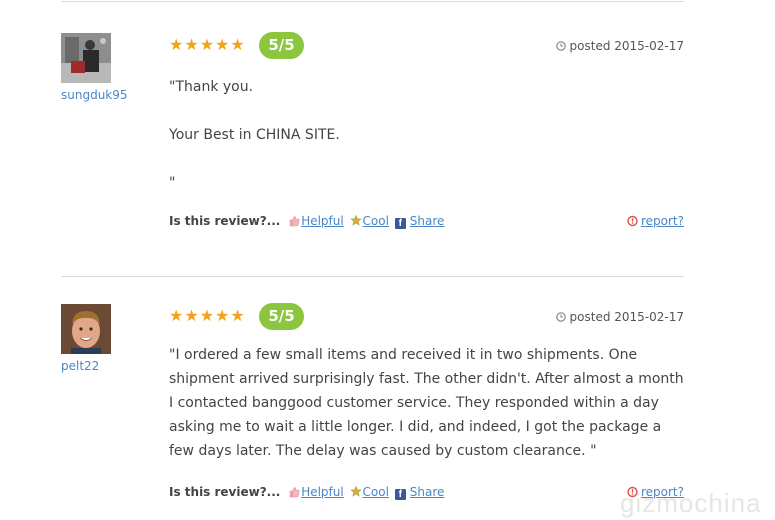  Describe the element at coordinates (80, 366) in the screenshot. I see `username-link: pelt22` at that location.